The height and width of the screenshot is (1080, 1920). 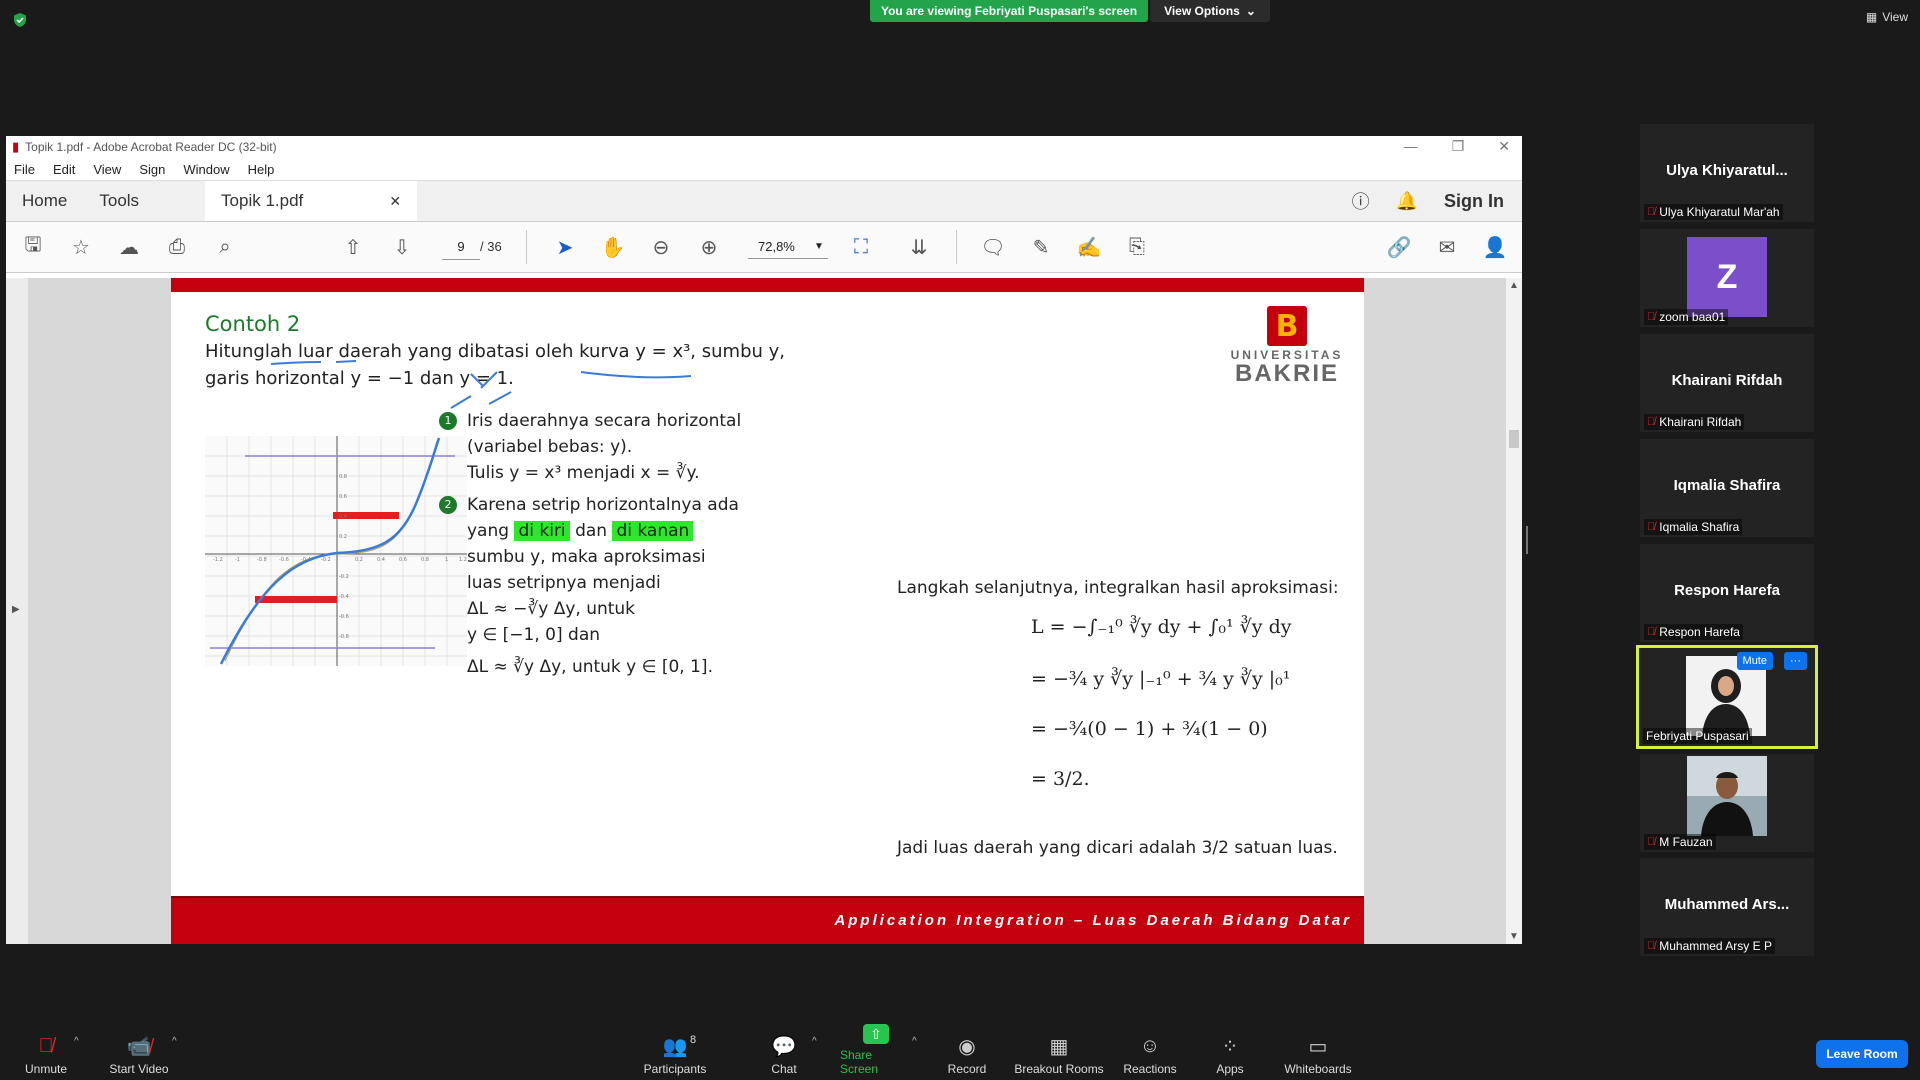 I want to click on star-icon: ☆, so click(x=81, y=247).